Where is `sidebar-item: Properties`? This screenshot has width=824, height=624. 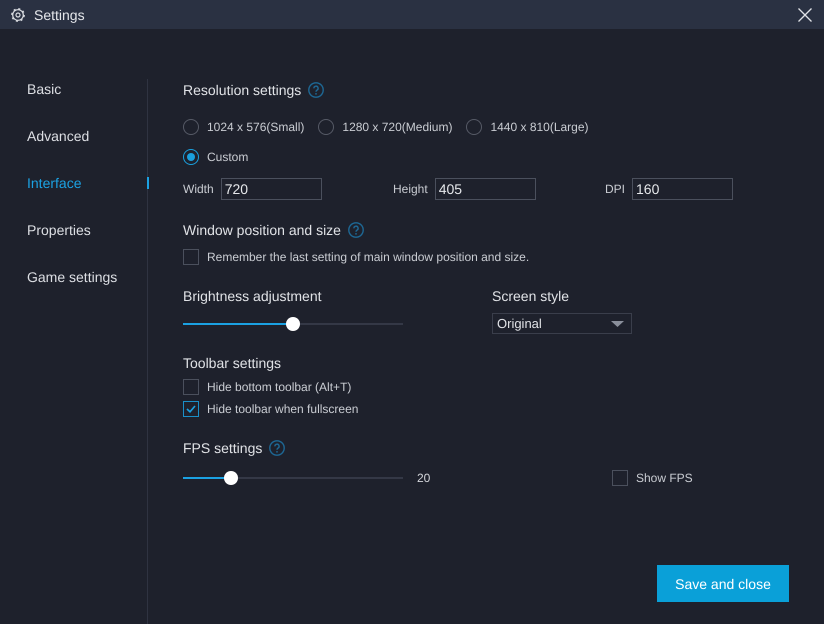 sidebar-item: Properties is located at coordinates (87, 230).